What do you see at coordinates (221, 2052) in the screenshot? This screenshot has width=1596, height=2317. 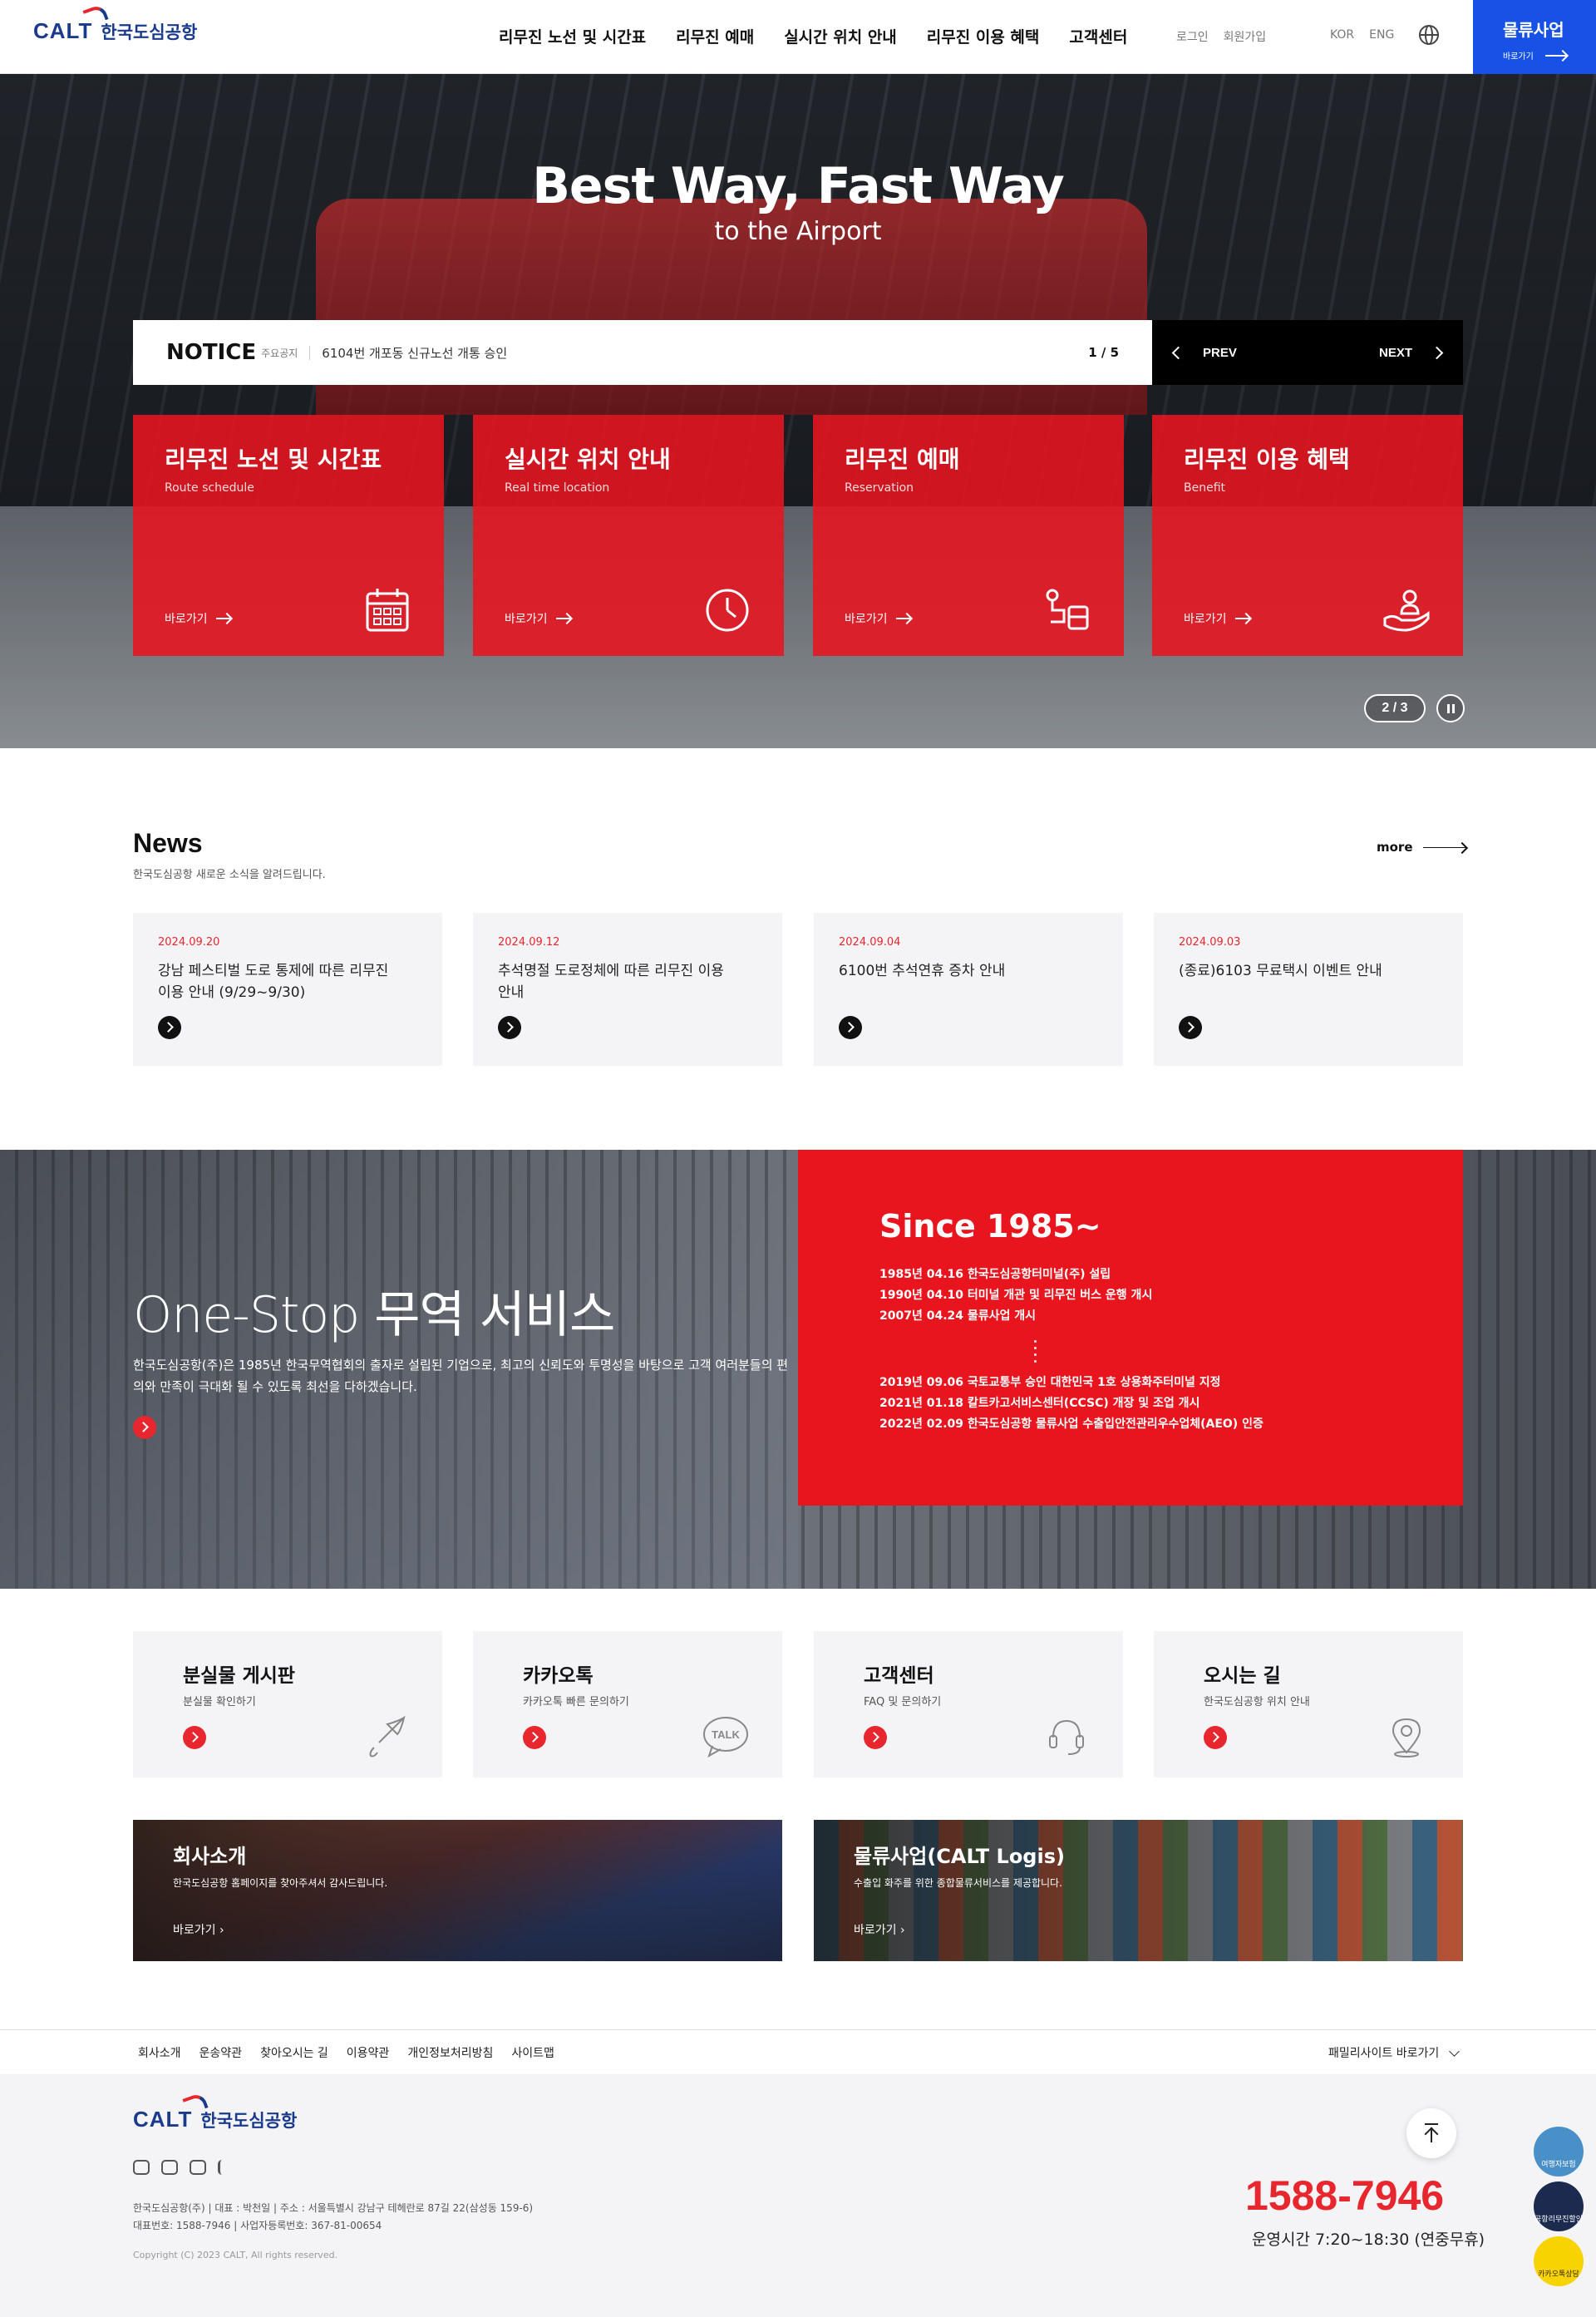 I see `footer-link: 운송약관` at bounding box center [221, 2052].